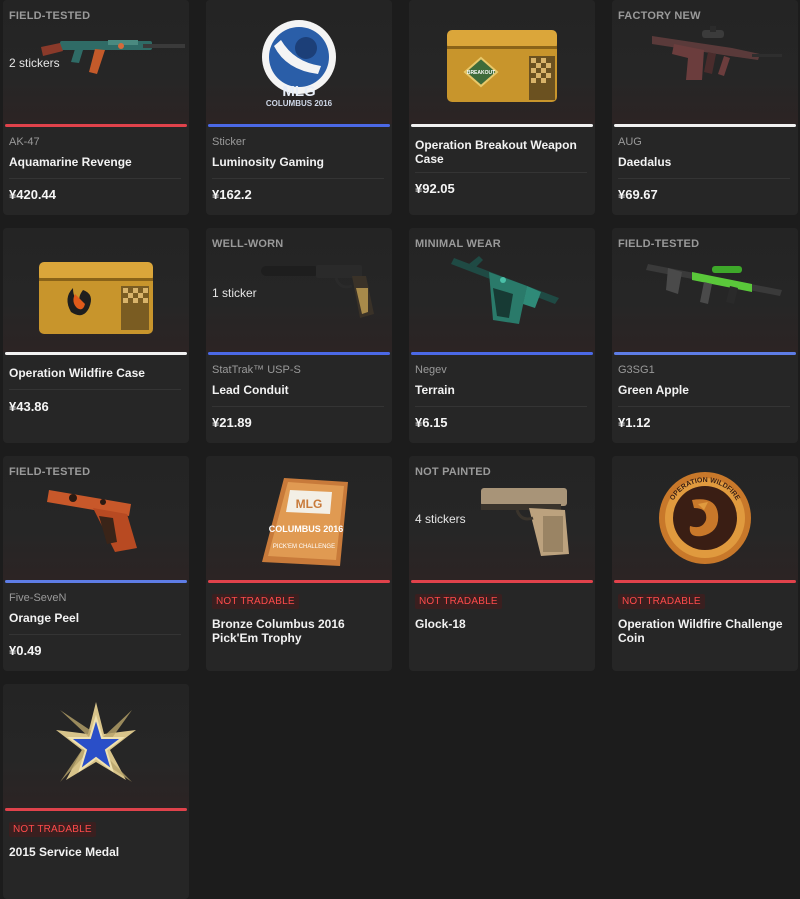  Describe the element at coordinates (705, 335) in the screenshot. I see `item-card: FIELD-TESTED G3SG1 Green Apple ¥1.12` at that location.